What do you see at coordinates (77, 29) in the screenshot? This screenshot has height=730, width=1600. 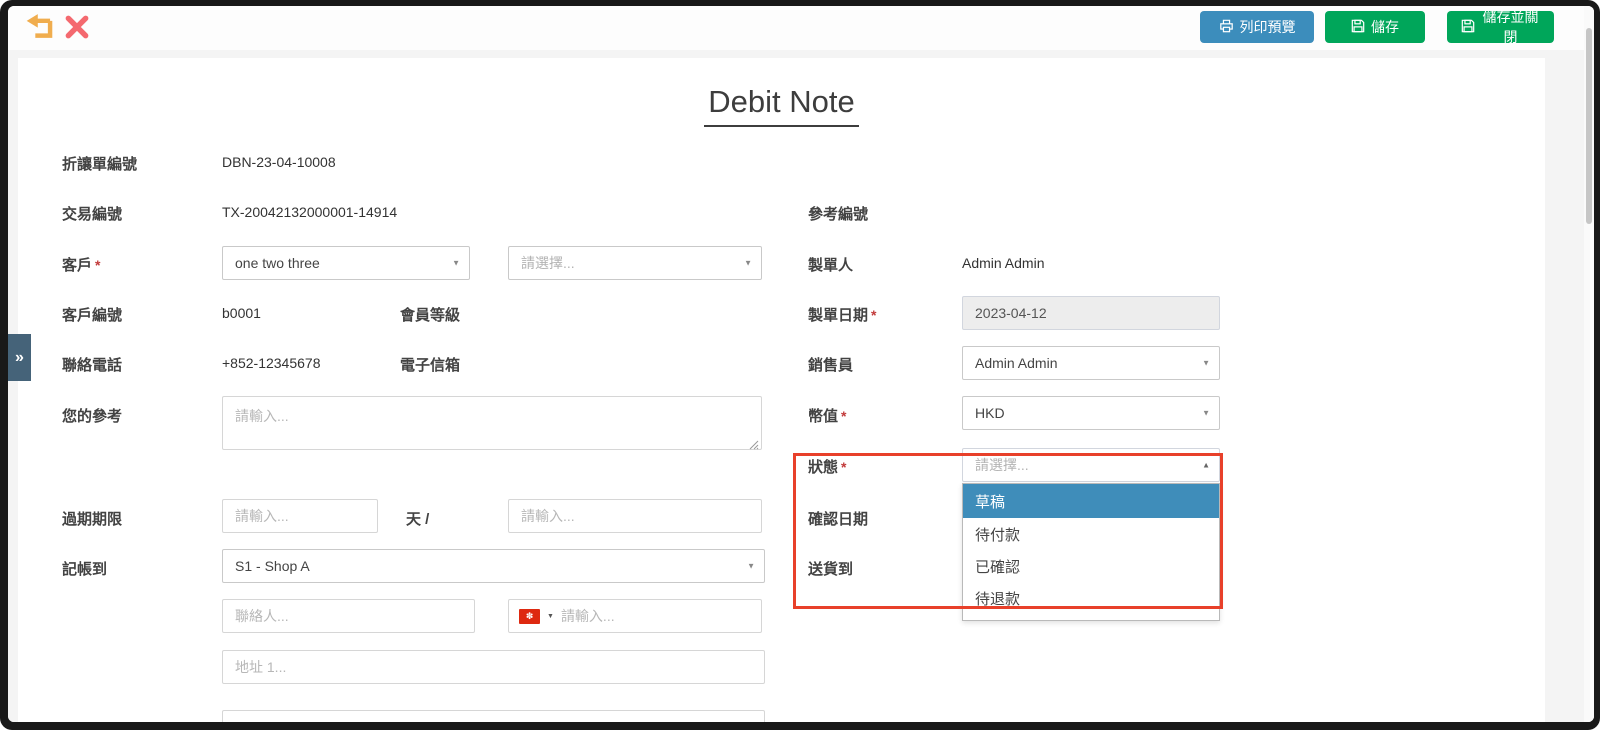 I see `close-icon` at bounding box center [77, 29].